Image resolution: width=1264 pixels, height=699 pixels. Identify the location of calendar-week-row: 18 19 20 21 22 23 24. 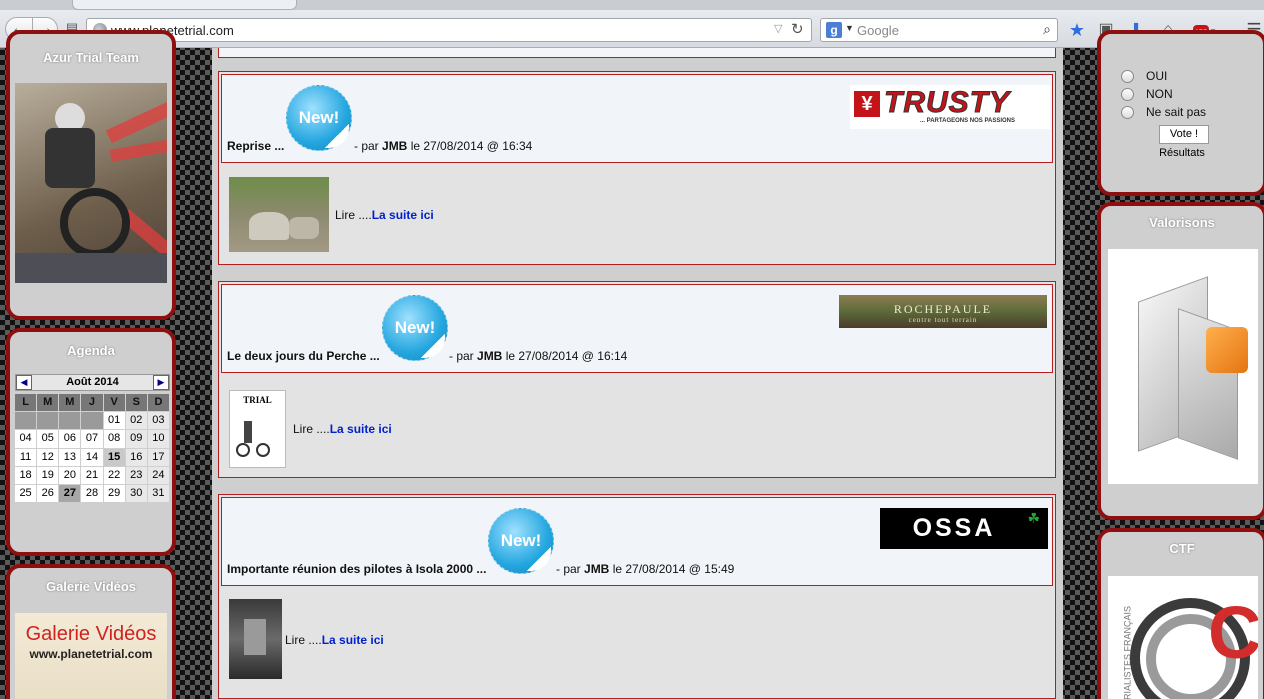
(92, 475).